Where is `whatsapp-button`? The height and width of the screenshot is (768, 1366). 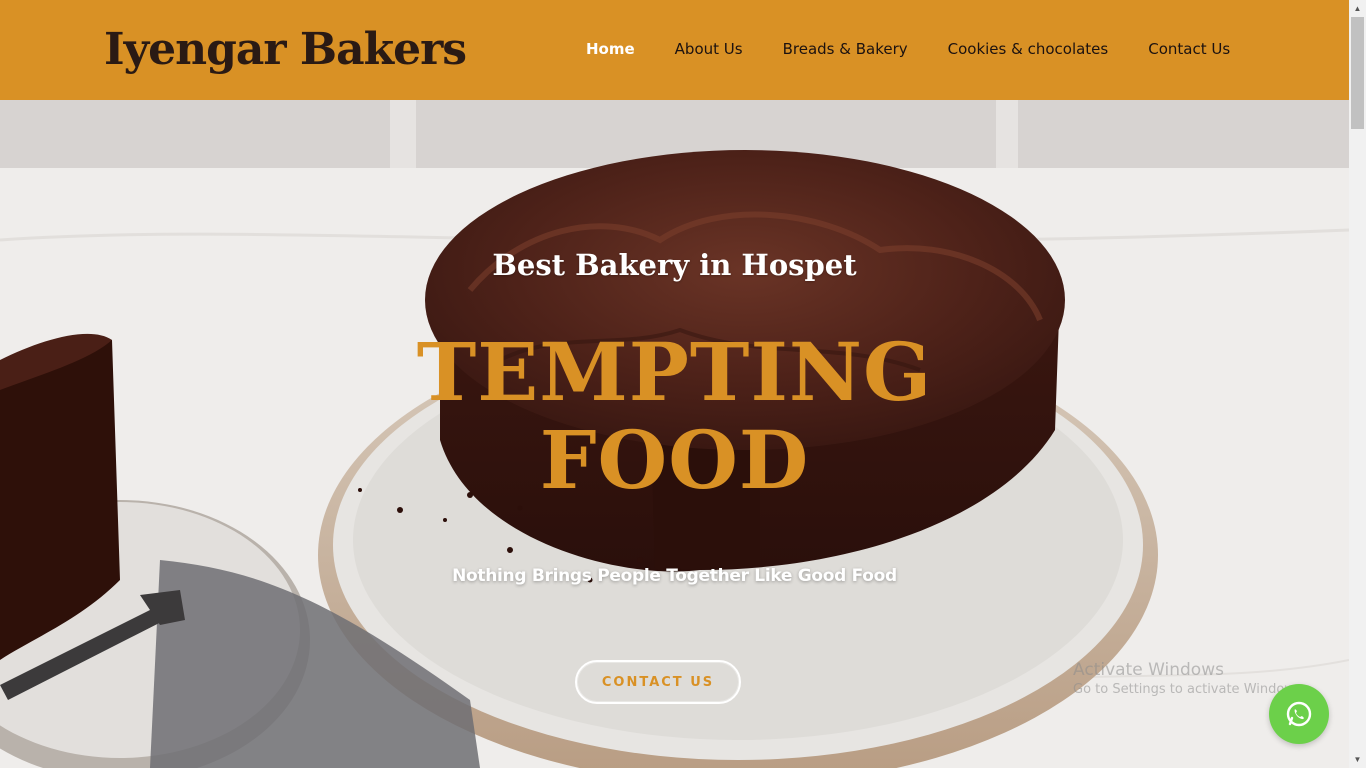 whatsapp-button is located at coordinates (1299, 714).